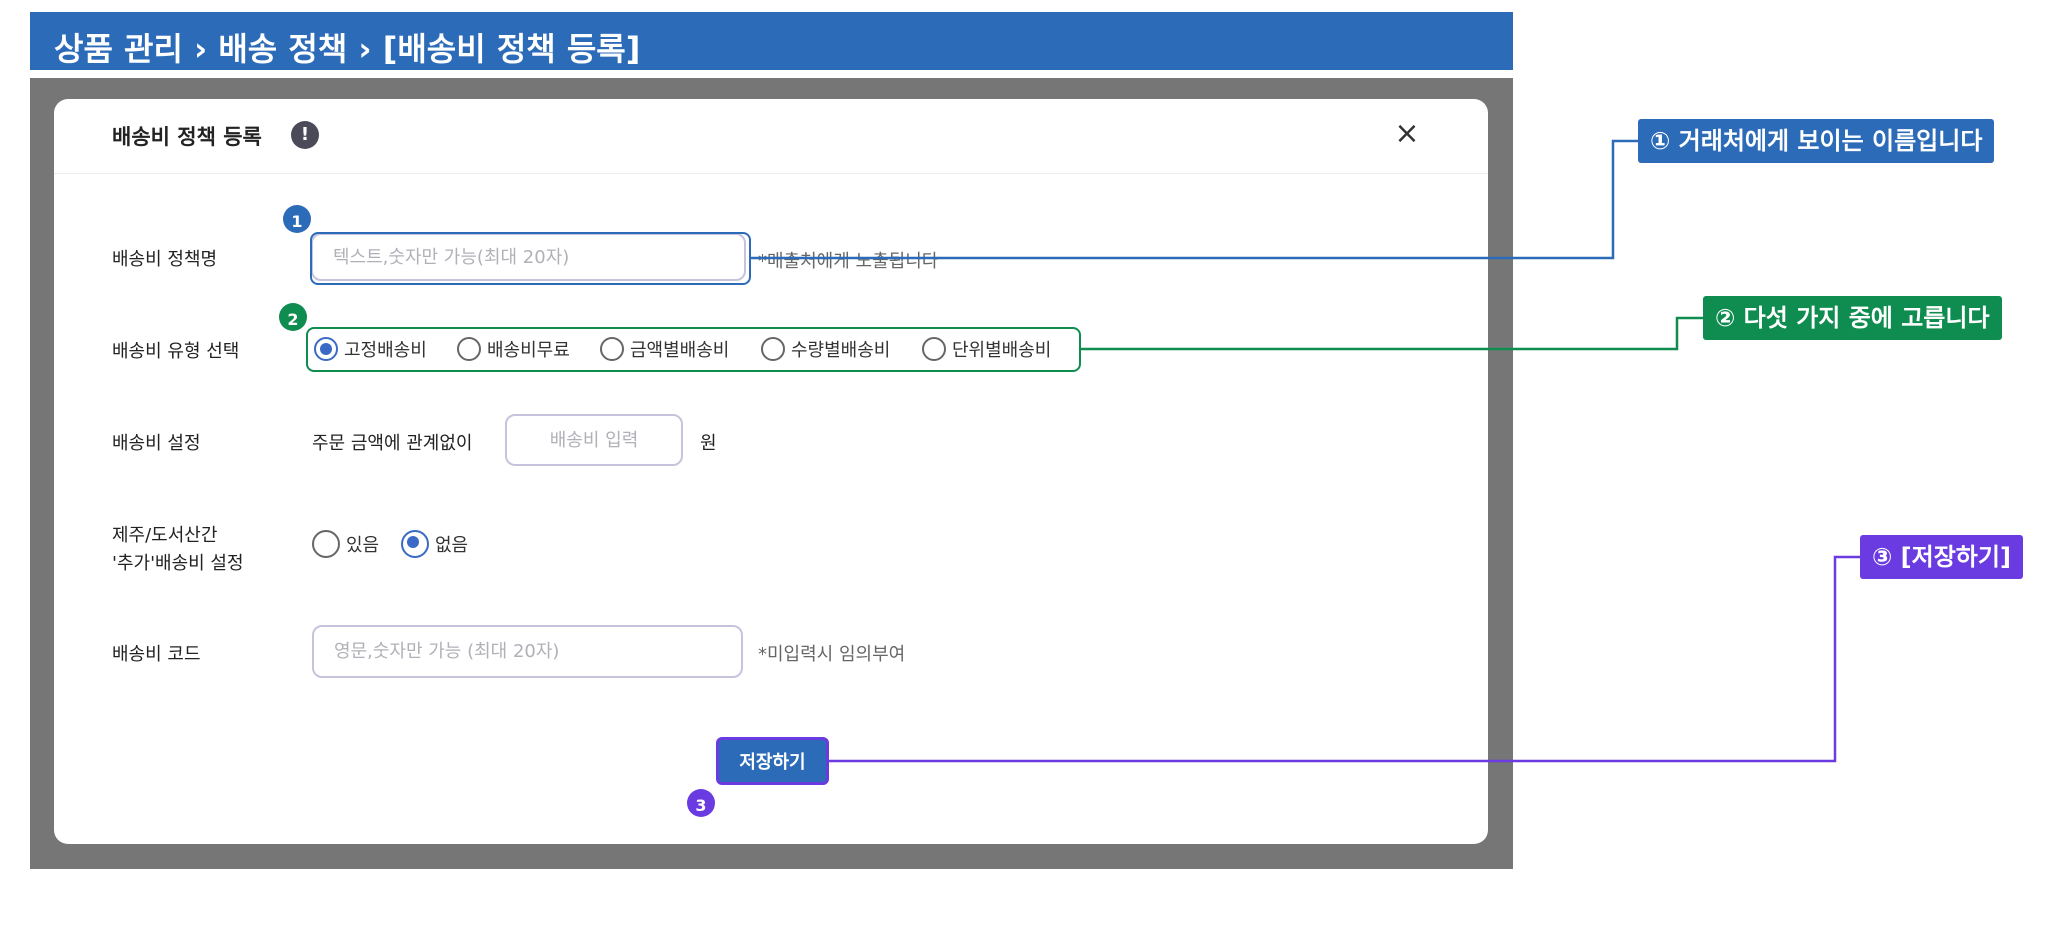 The width and height of the screenshot is (2048, 928). What do you see at coordinates (772, 761) in the screenshot?
I see `save-button: 저장하기` at bounding box center [772, 761].